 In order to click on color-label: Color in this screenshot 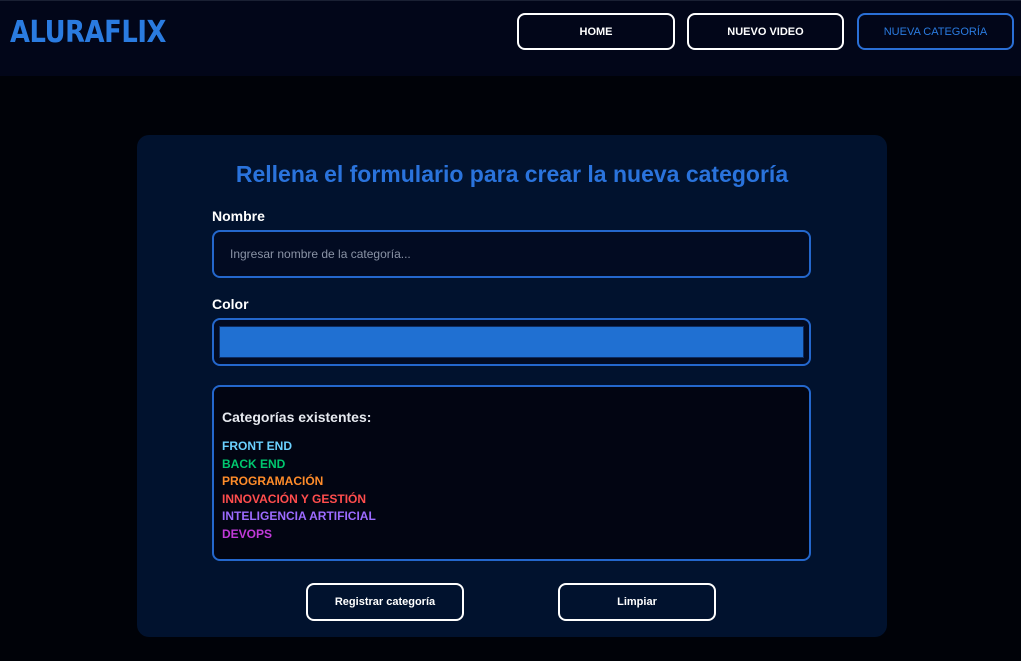, I will do `click(230, 304)`.